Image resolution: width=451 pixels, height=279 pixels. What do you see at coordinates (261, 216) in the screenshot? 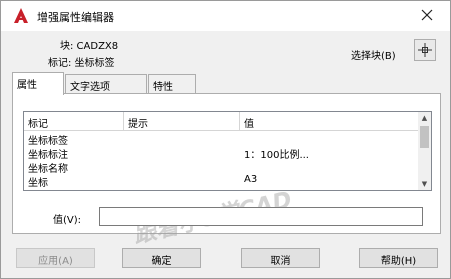
I see `value-input` at bounding box center [261, 216].